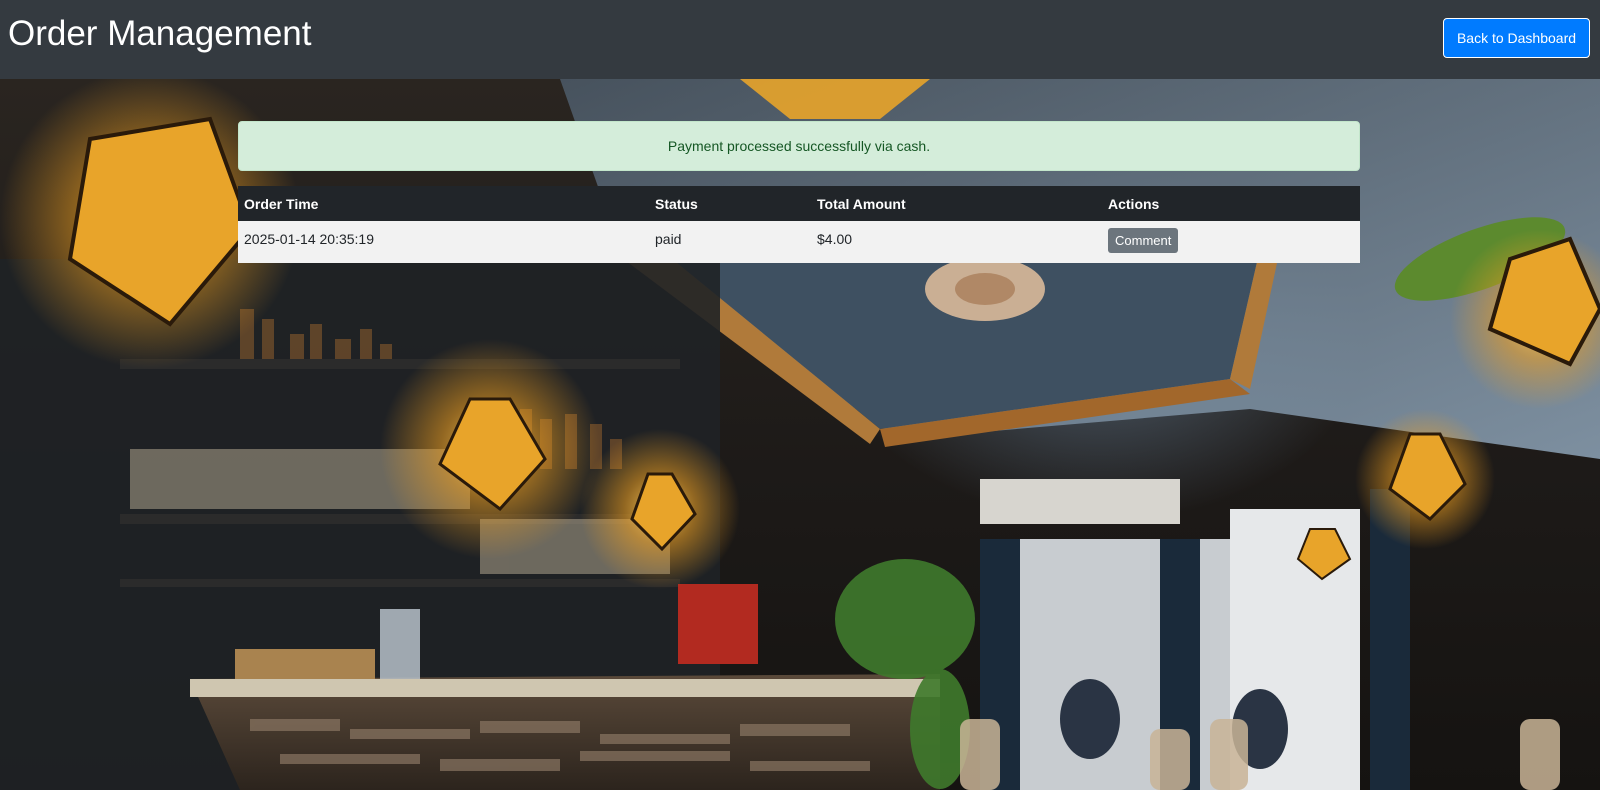 This screenshot has width=1600, height=790. What do you see at coordinates (443, 242) in the screenshot?
I see `order-time-cell: 2025-01-14 20:35:19` at bounding box center [443, 242].